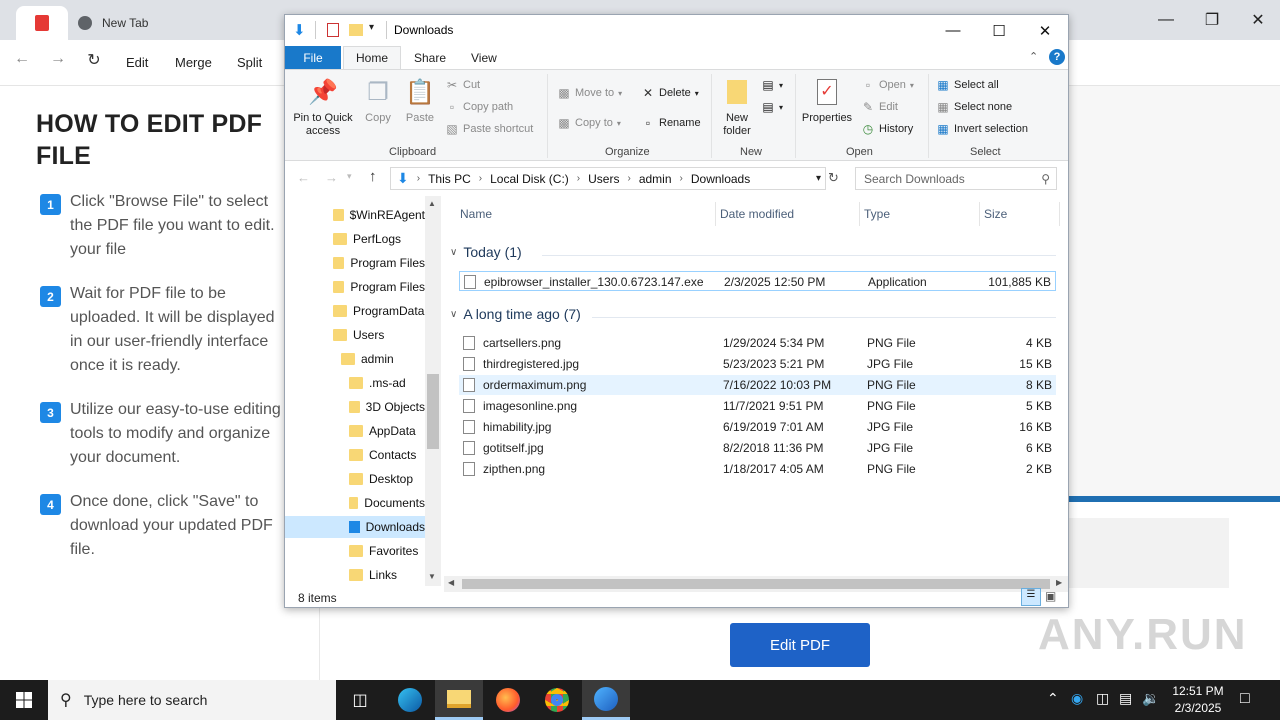  What do you see at coordinates (671, 123) in the screenshot?
I see `rename-button: ▫ Rename` at bounding box center [671, 123].